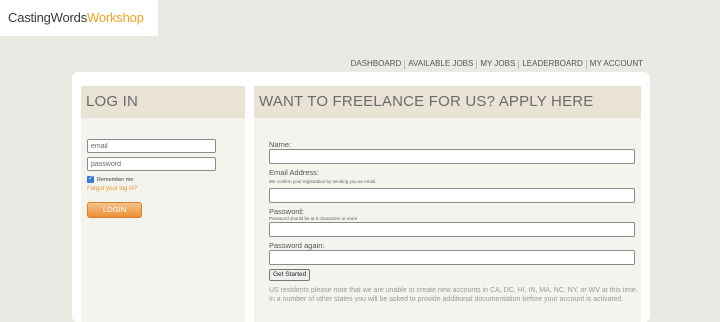 The height and width of the screenshot is (322, 720). What do you see at coordinates (287, 211) in the screenshot?
I see `password-label: Password:` at bounding box center [287, 211].